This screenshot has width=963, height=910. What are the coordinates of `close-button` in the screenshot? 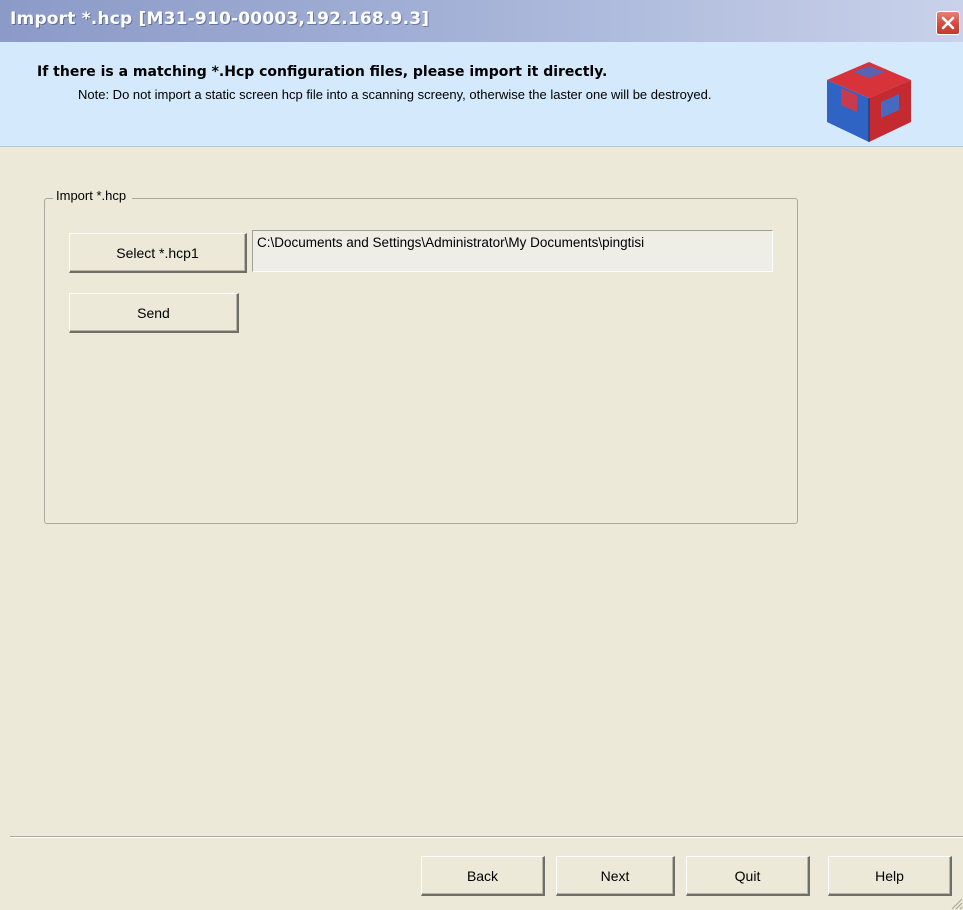 It's located at (948, 23).